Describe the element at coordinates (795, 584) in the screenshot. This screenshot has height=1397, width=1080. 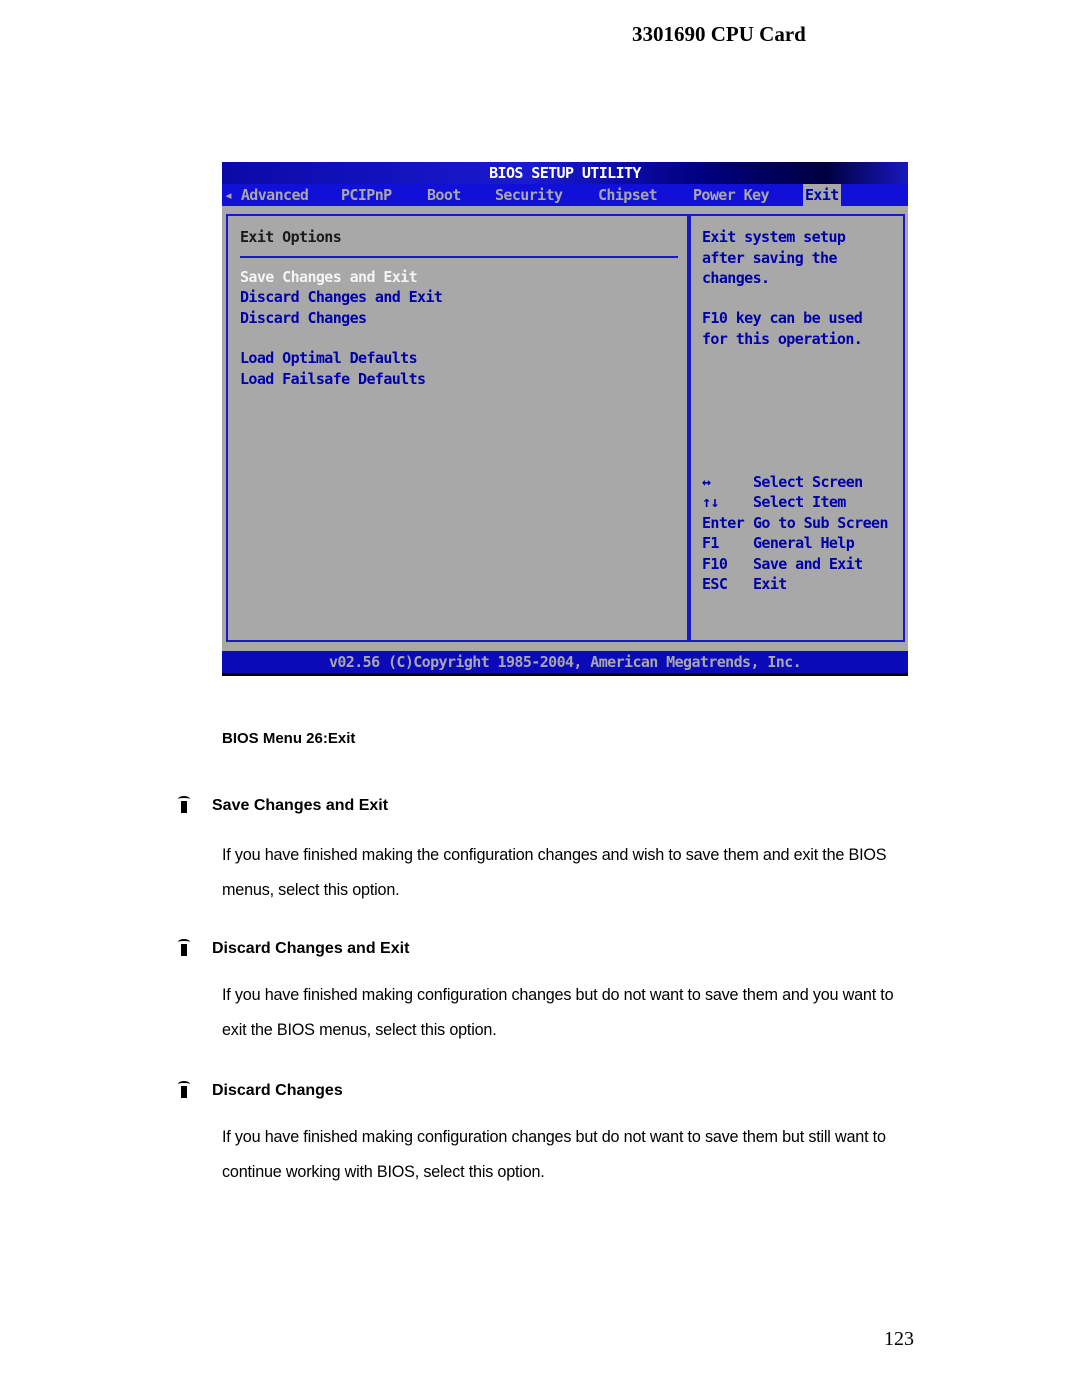
I see `key-legend-row: ESC Exit` at that location.